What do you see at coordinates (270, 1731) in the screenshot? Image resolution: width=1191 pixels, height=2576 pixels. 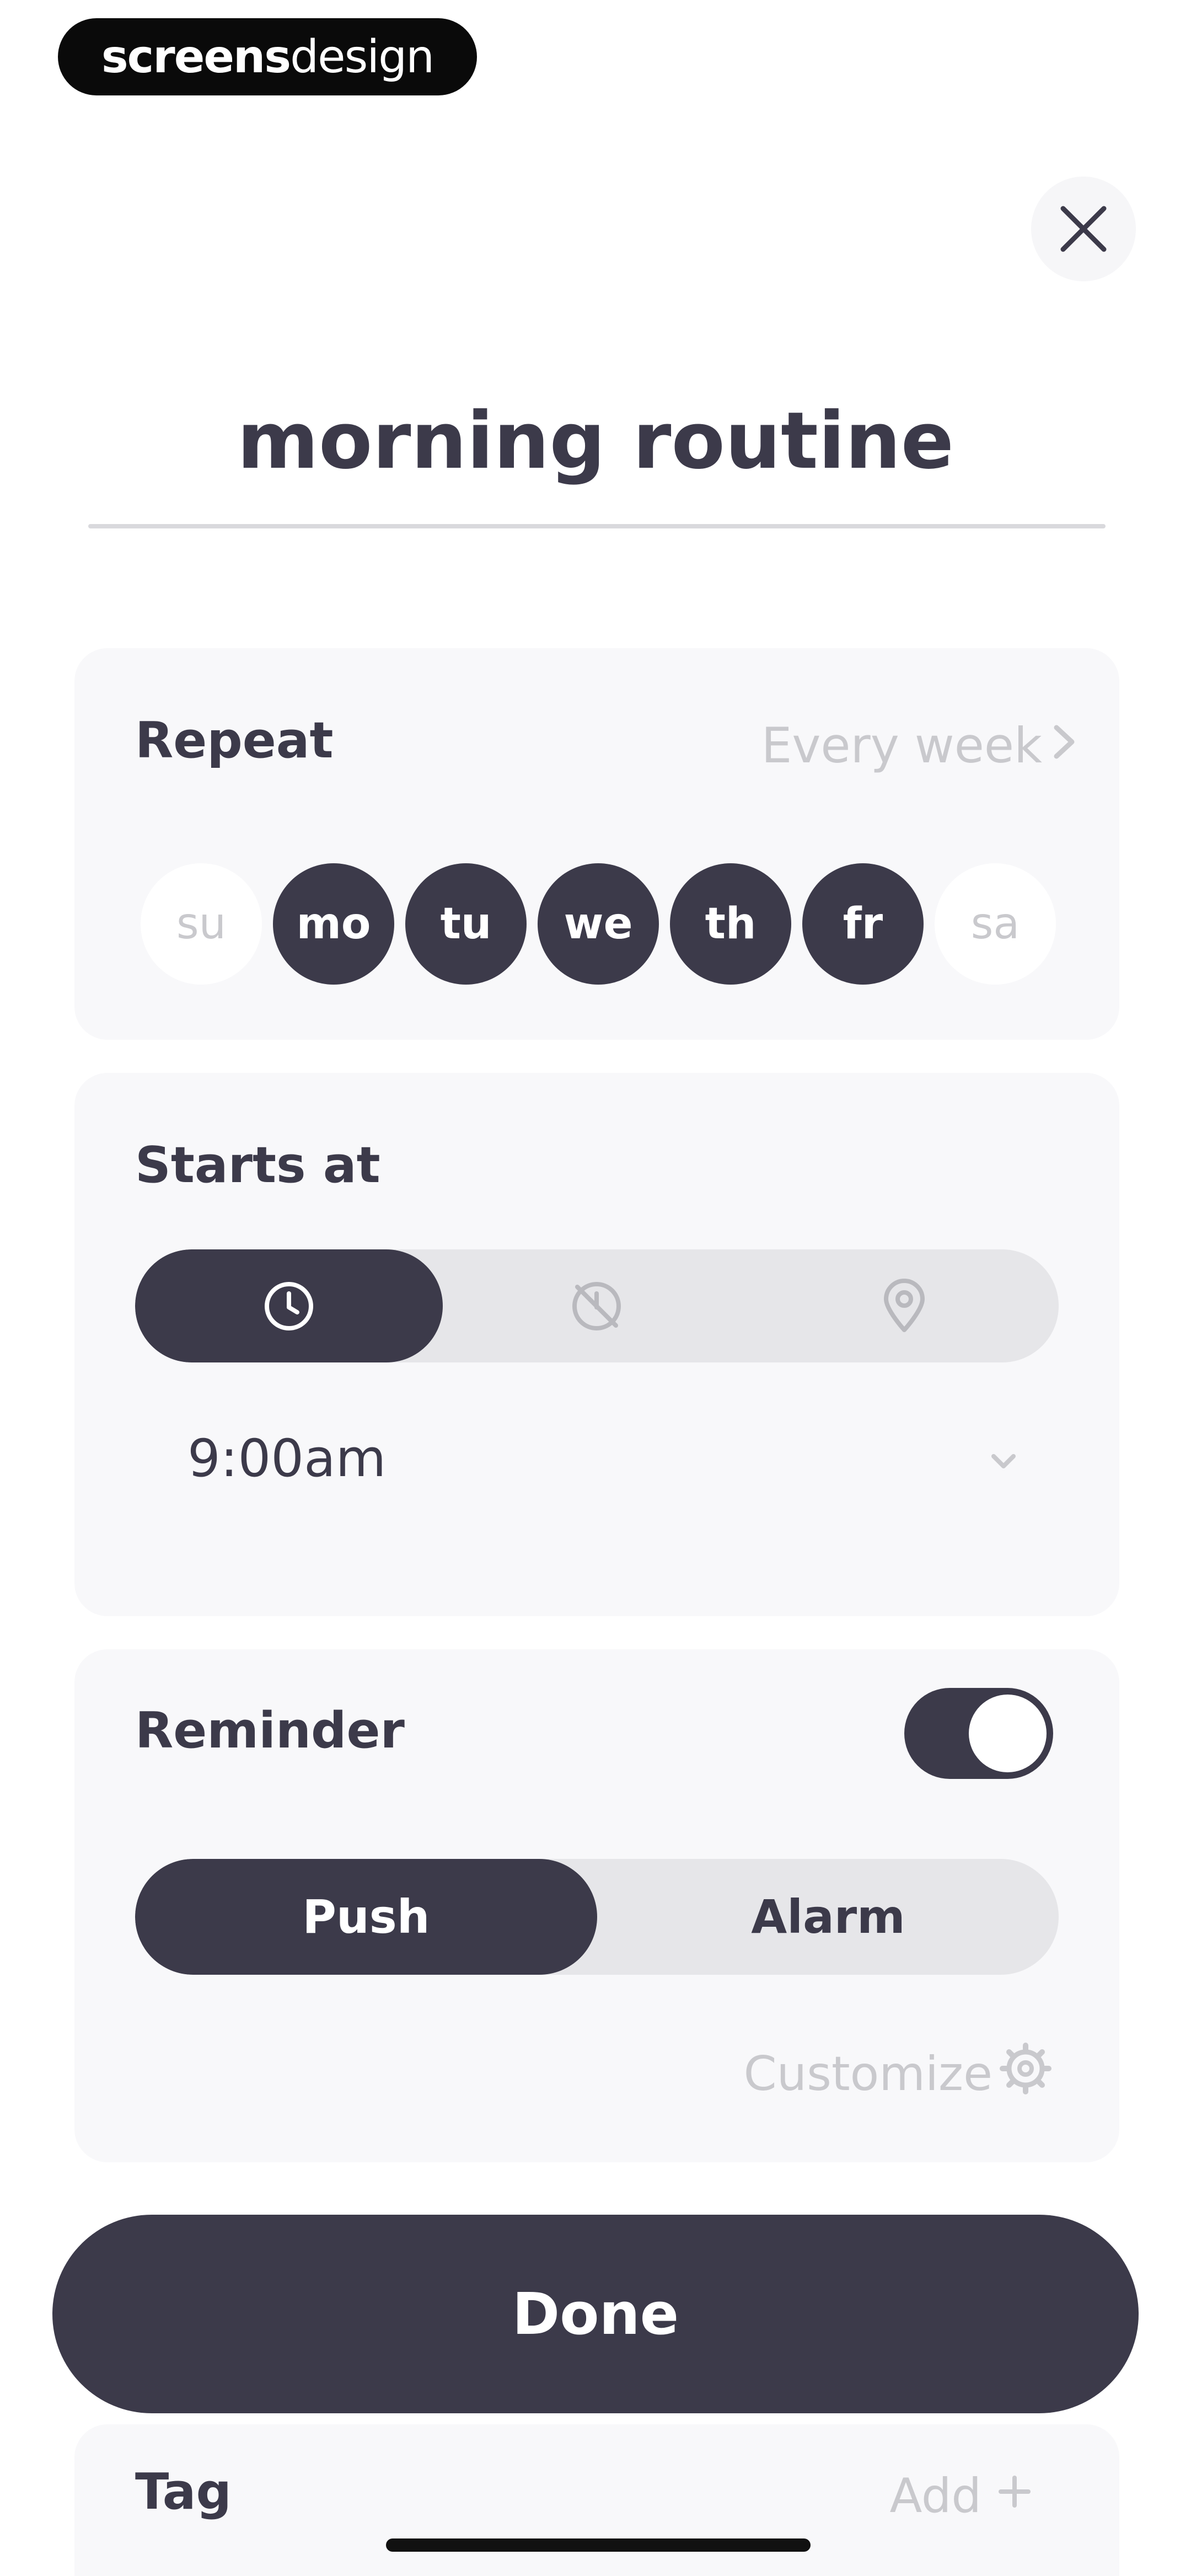 I see `reminder-label: Reminder` at bounding box center [270, 1731].